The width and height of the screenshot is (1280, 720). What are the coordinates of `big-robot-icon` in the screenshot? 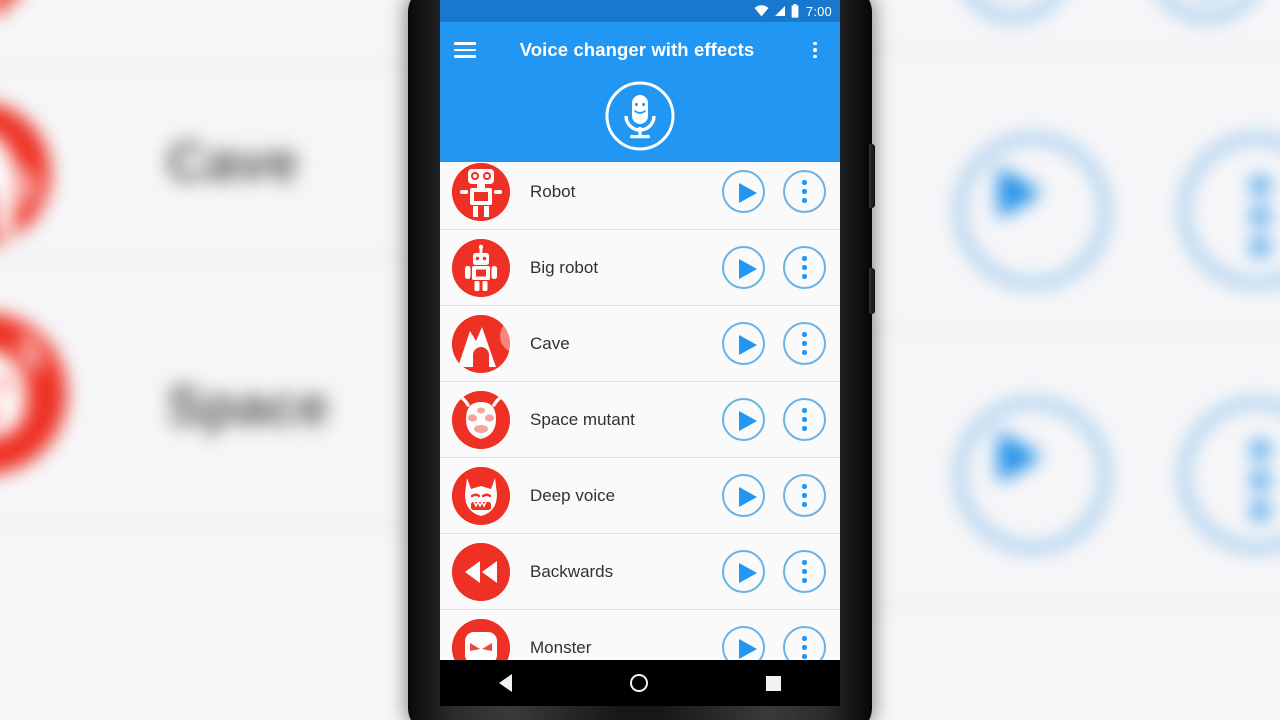 It's located at (481, 267).